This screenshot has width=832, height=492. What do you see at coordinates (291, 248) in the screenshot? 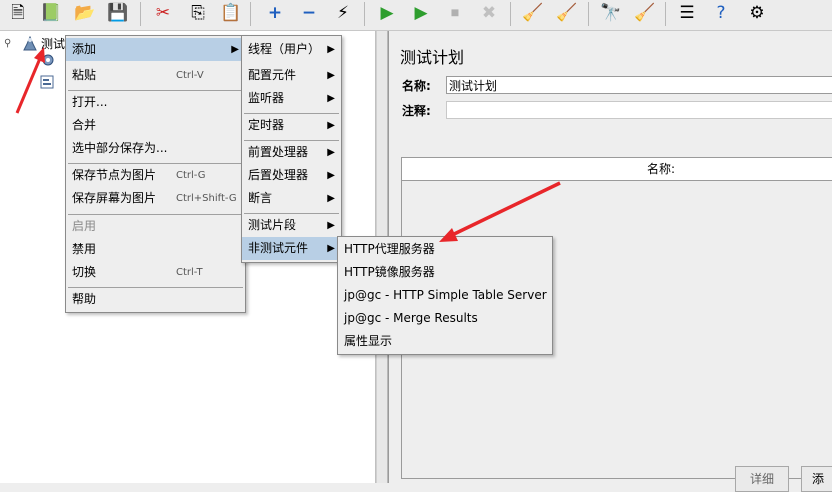
I see `menu-item: 非测试元件 ▶` at bounding box center [291, 248].